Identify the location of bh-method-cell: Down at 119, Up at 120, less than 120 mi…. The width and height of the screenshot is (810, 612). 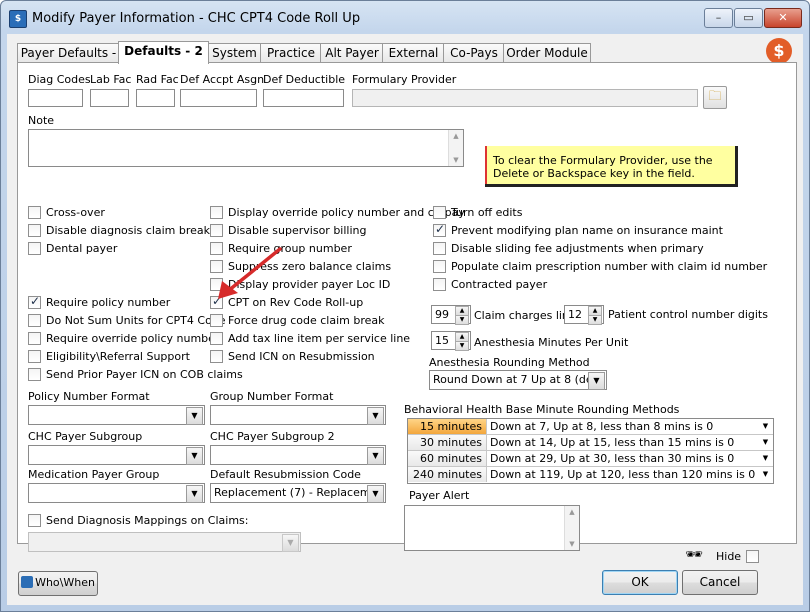
(622, 474).